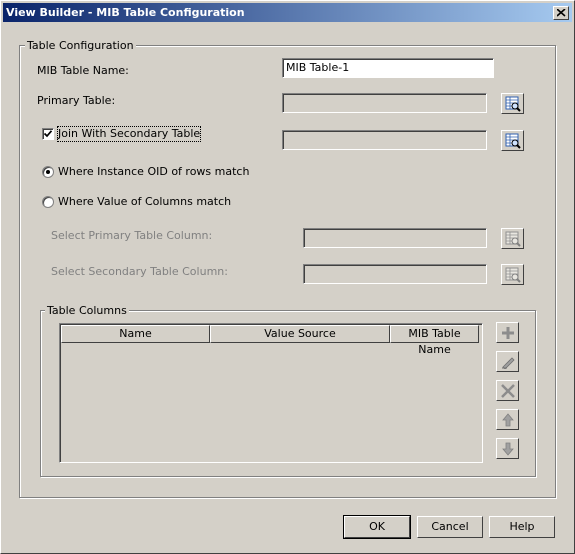  I want to click on move-up-button, so click(507, 419).